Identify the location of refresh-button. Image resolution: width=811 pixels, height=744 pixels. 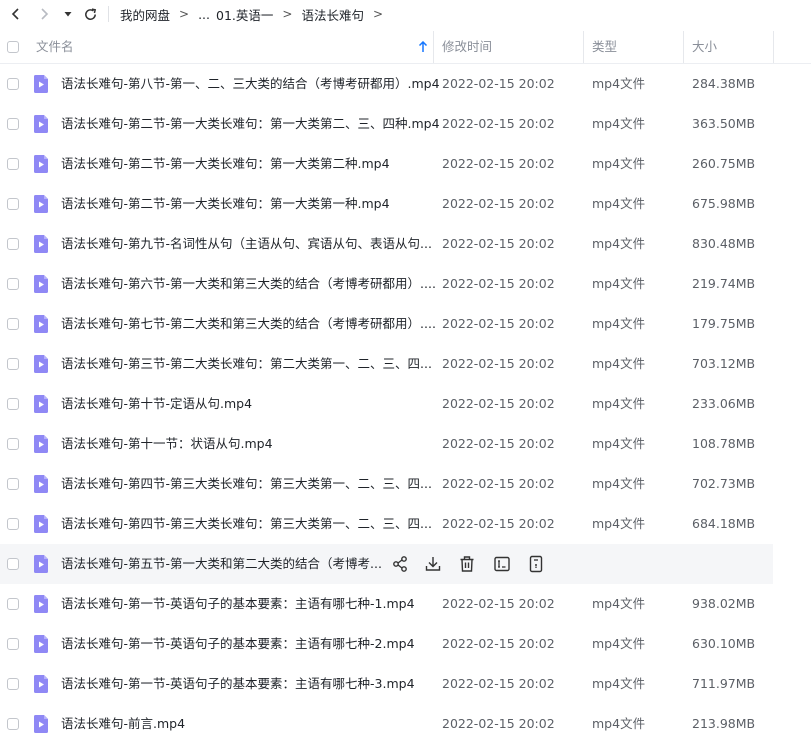
(90, 14).